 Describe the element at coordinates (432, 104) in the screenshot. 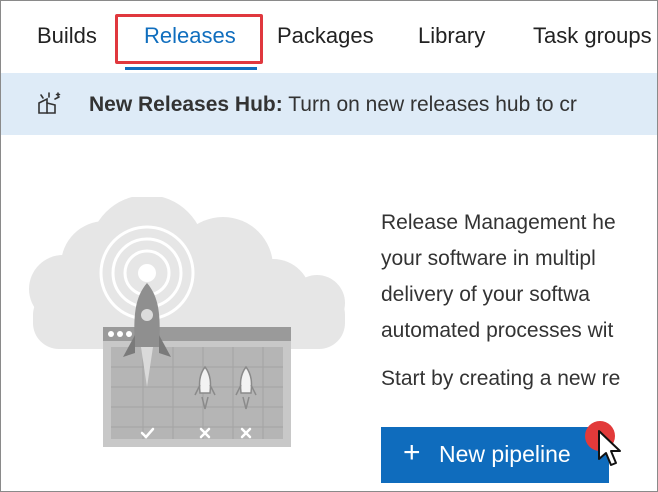

I see `banner-message: Turn on new releases hub to cr` at that location.